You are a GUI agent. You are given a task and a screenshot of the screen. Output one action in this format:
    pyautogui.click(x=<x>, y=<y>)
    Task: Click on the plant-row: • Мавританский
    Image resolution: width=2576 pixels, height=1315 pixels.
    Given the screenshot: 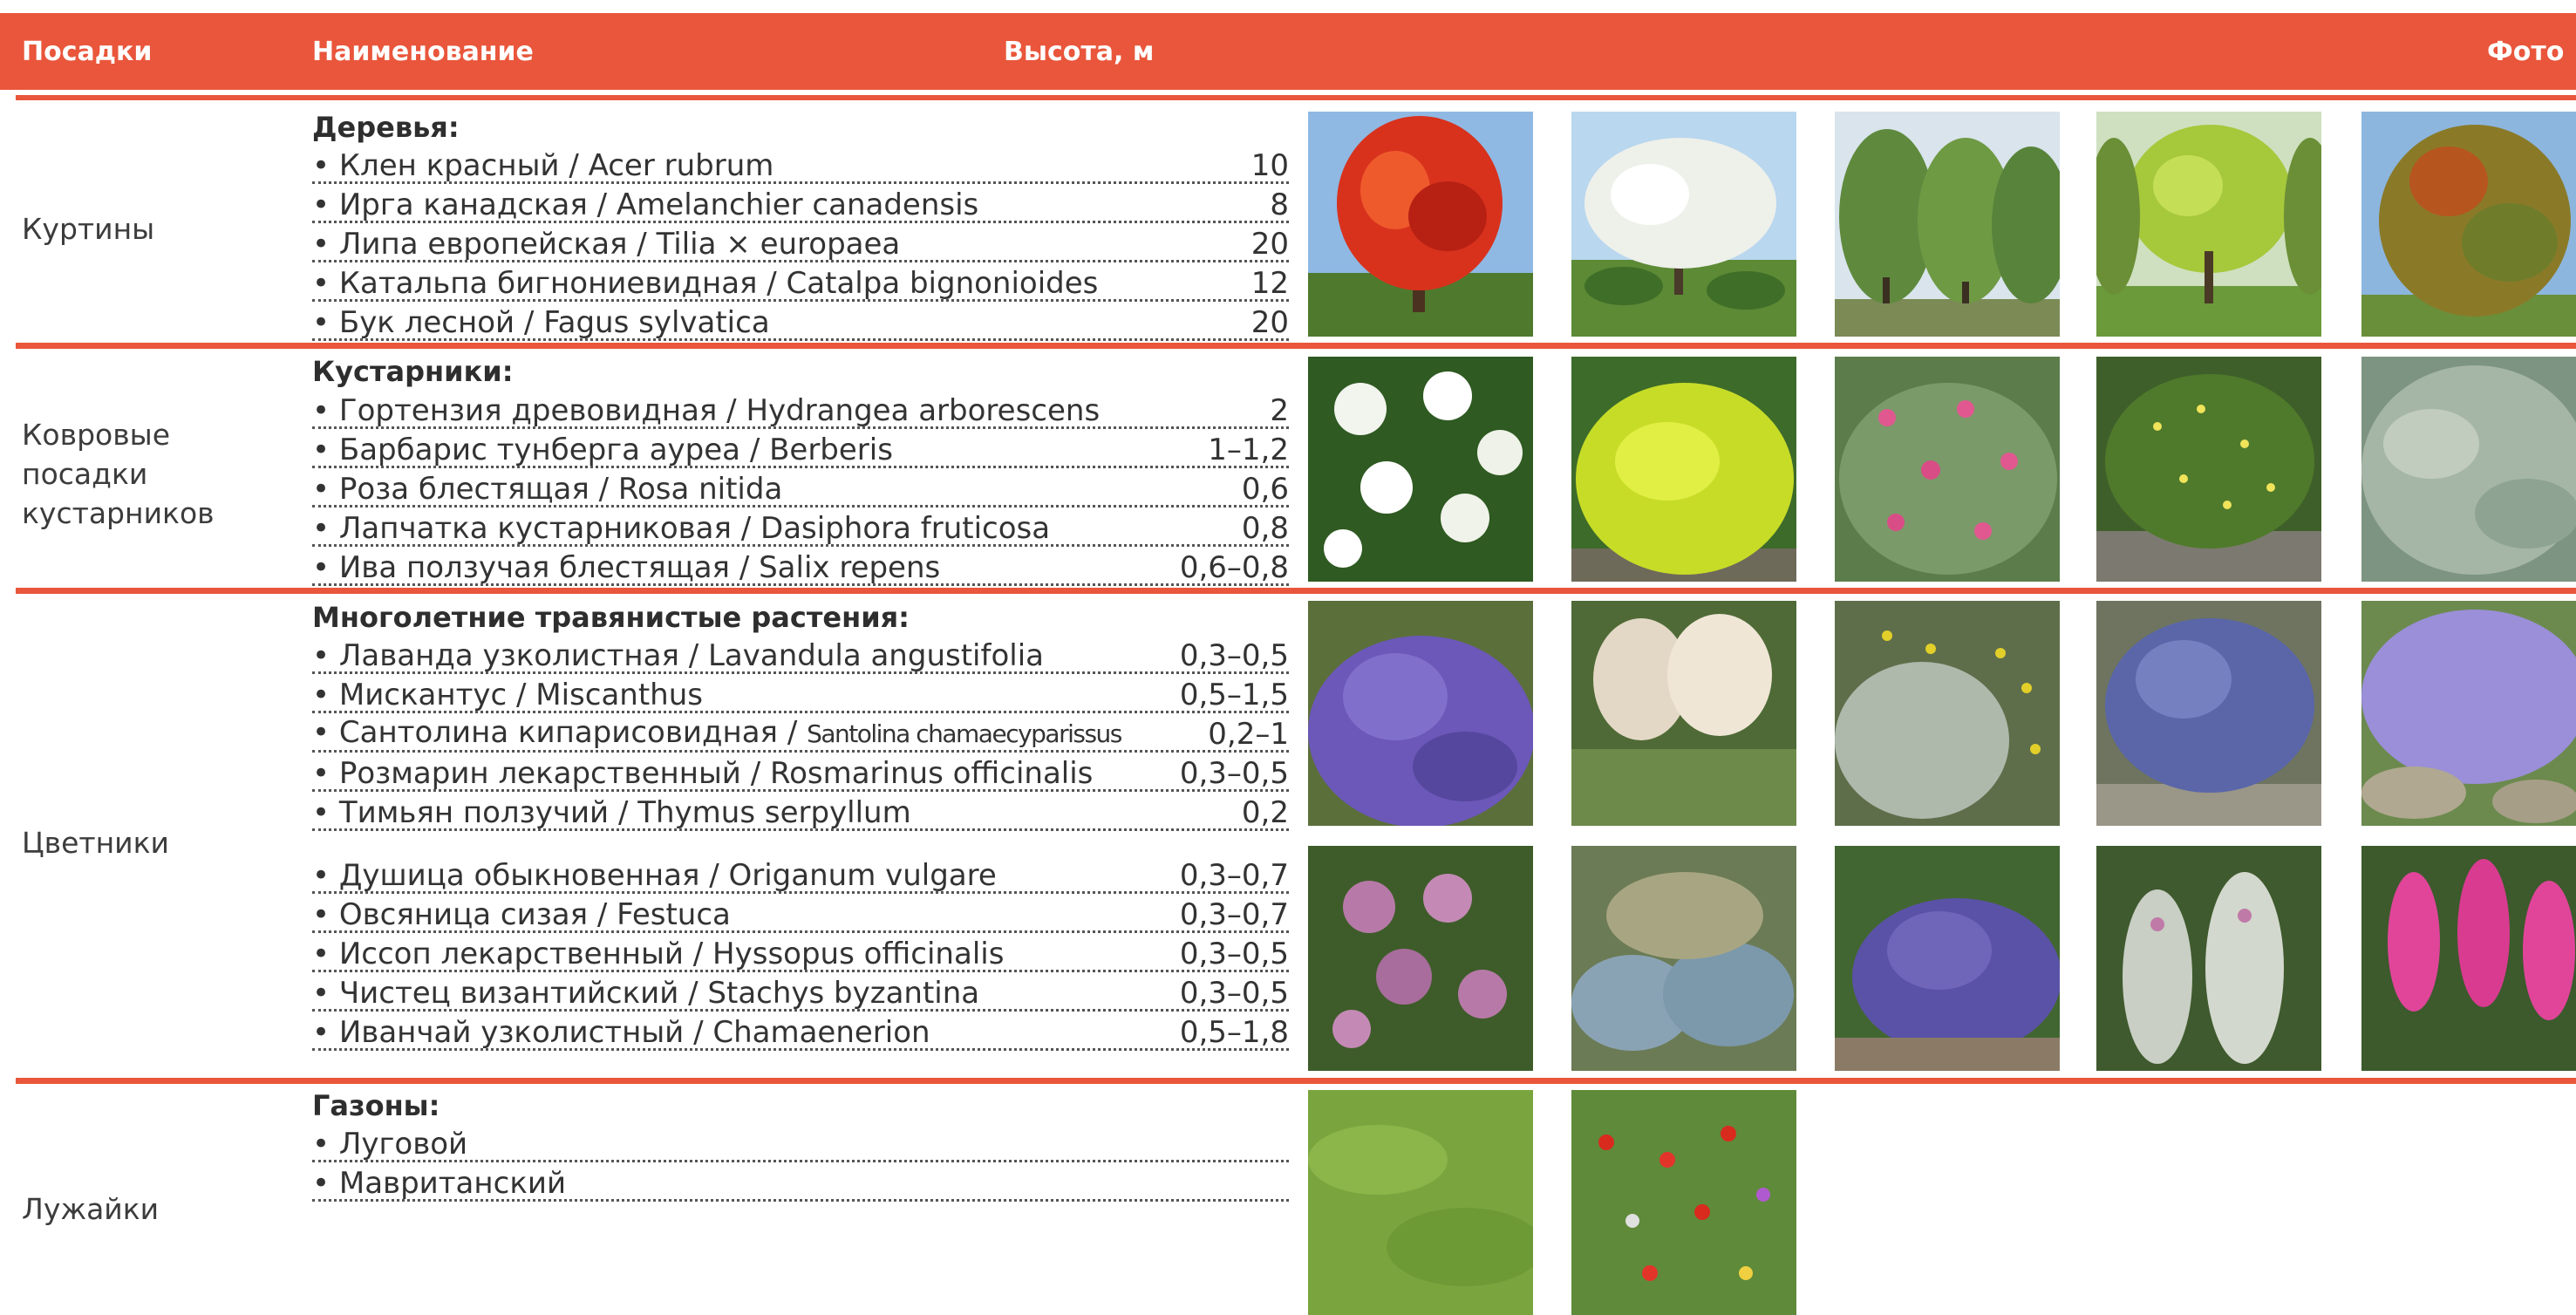 What is the action you would take?
    pyautogui.click(x=801, y=1182)
    